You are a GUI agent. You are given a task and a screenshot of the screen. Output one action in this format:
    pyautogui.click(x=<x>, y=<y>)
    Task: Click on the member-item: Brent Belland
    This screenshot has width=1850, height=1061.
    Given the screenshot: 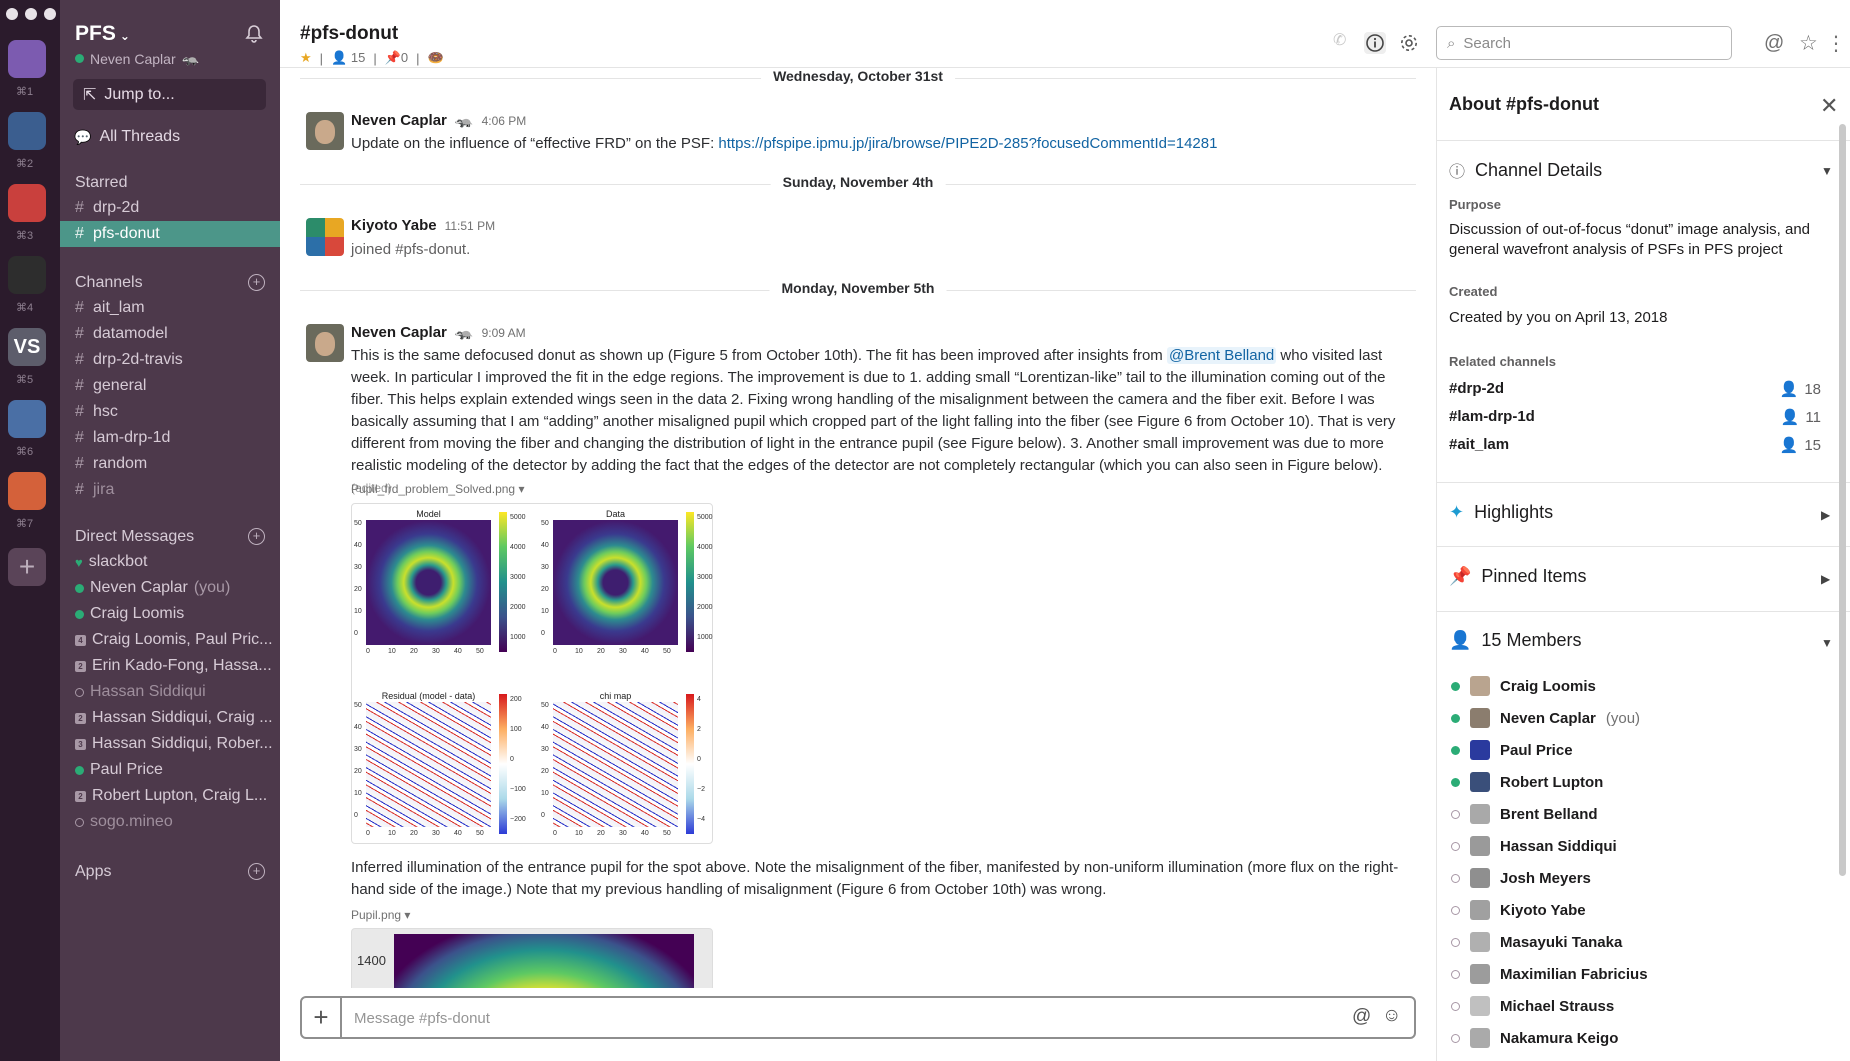 What is the action you would take?
    pyautogui.click(x=1641, y=814)
    